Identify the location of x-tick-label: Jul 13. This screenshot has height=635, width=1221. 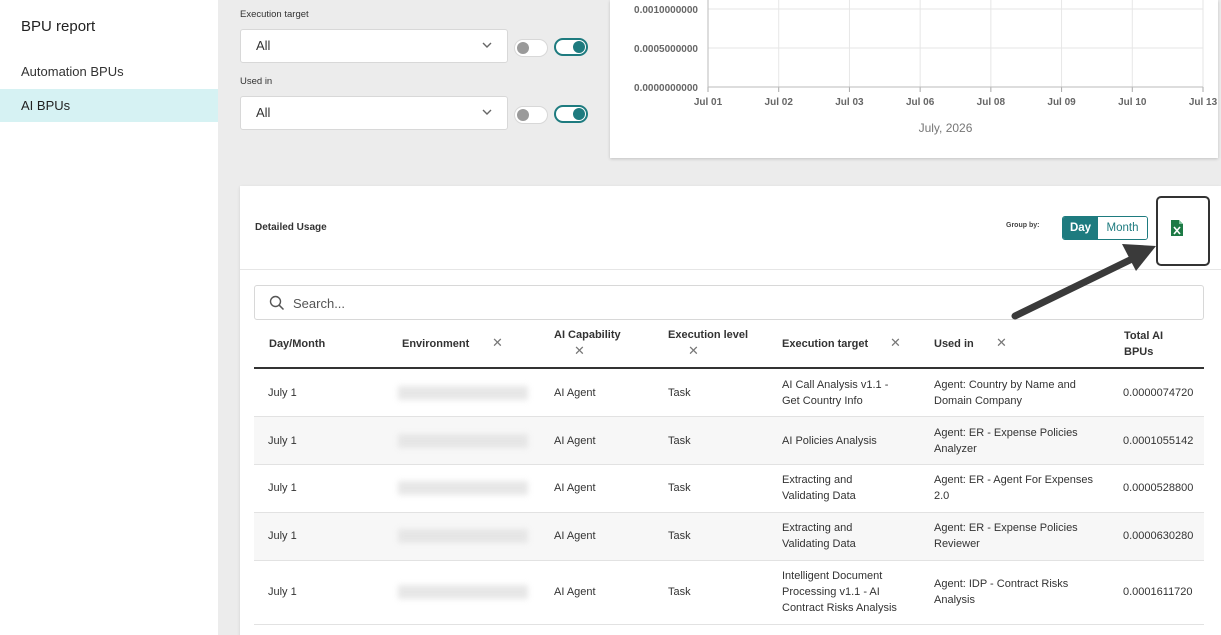
(1203, 102).